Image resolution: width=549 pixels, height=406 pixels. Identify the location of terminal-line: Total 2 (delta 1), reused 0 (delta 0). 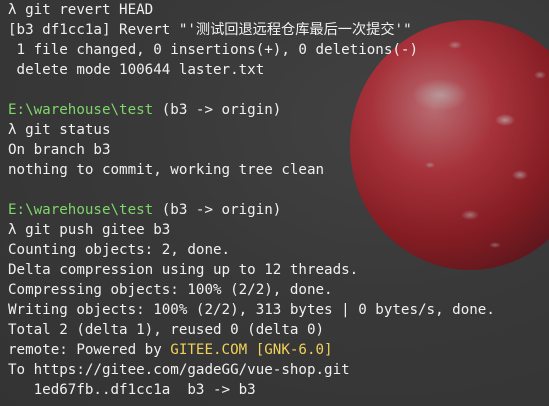
(251, 330).